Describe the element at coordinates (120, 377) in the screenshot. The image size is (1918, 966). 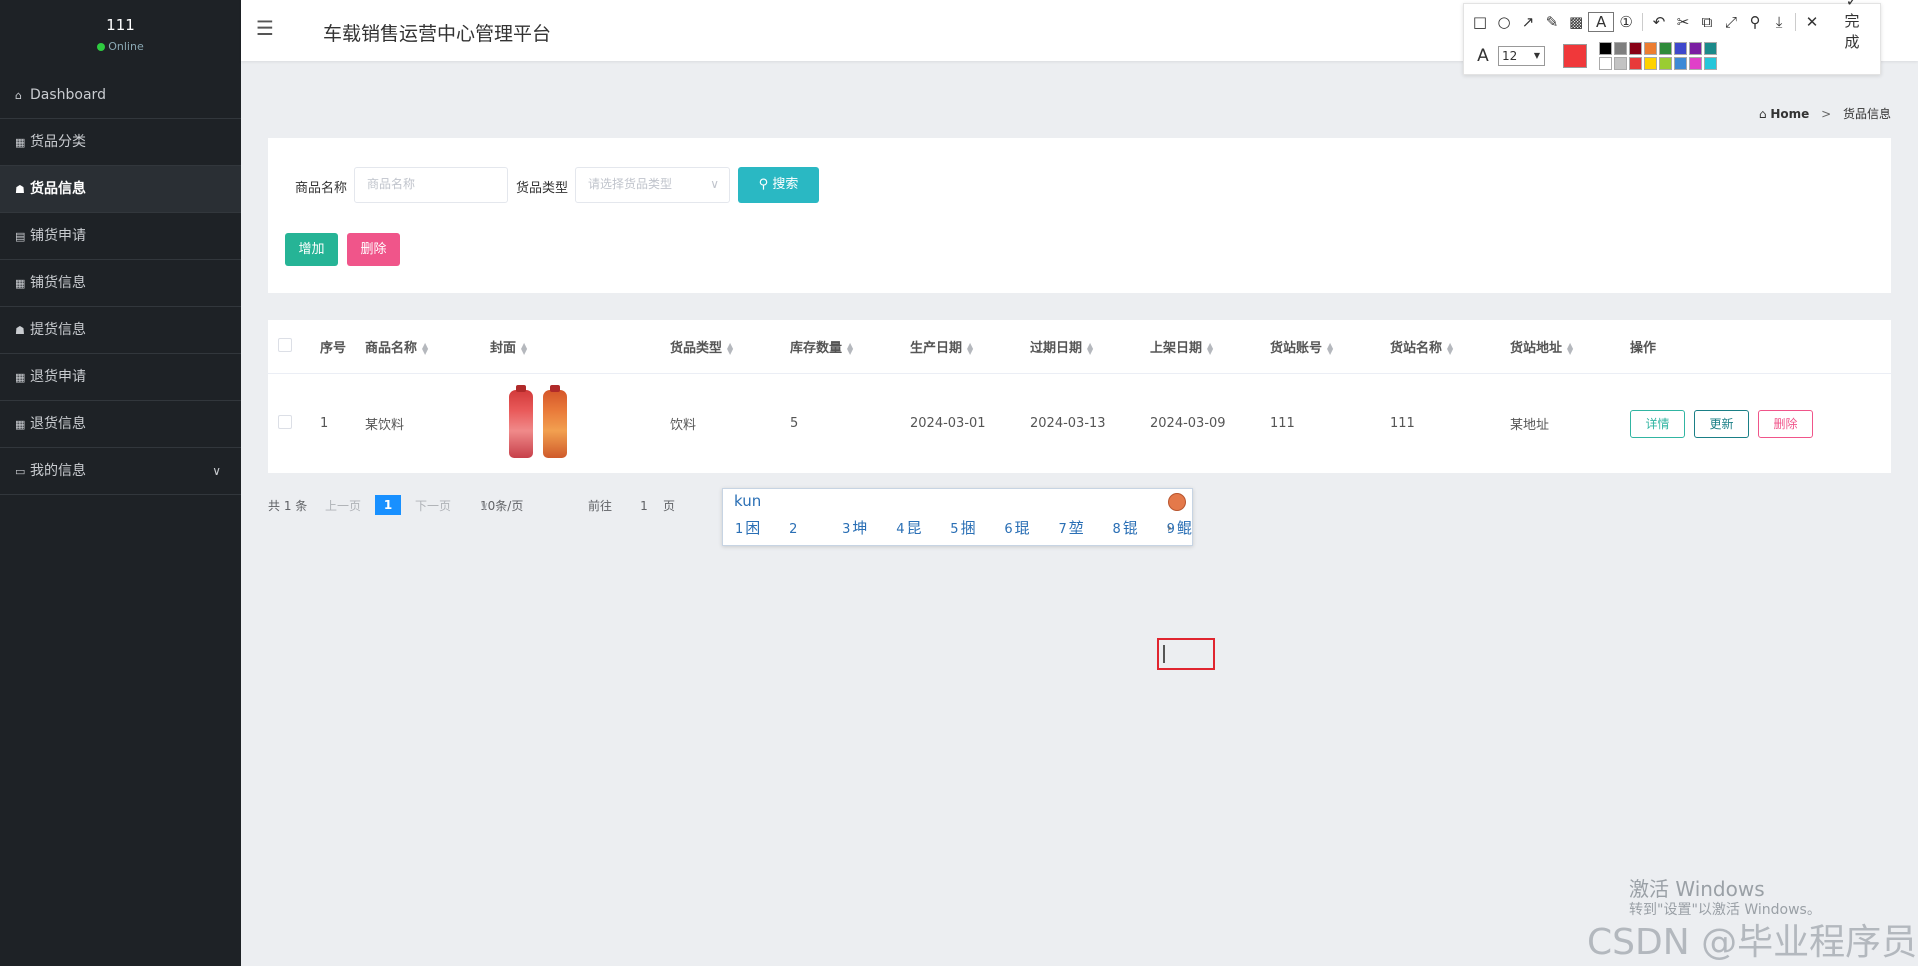
I see `sidebar-item-return-apply: ▦ 退货申请` at that location.